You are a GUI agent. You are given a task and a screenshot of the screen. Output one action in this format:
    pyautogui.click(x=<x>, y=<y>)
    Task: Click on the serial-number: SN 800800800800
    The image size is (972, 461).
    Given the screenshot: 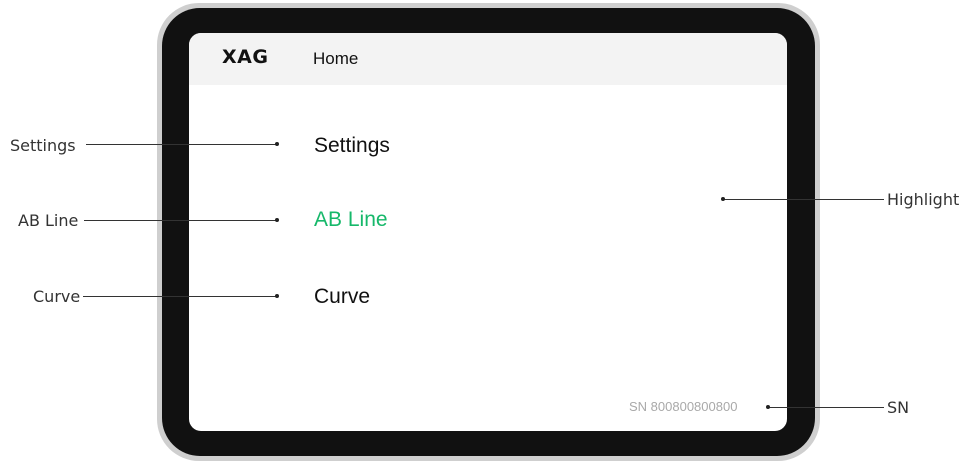 What is the action you would take?
    pyautogui.click(x=683, y=406)
    